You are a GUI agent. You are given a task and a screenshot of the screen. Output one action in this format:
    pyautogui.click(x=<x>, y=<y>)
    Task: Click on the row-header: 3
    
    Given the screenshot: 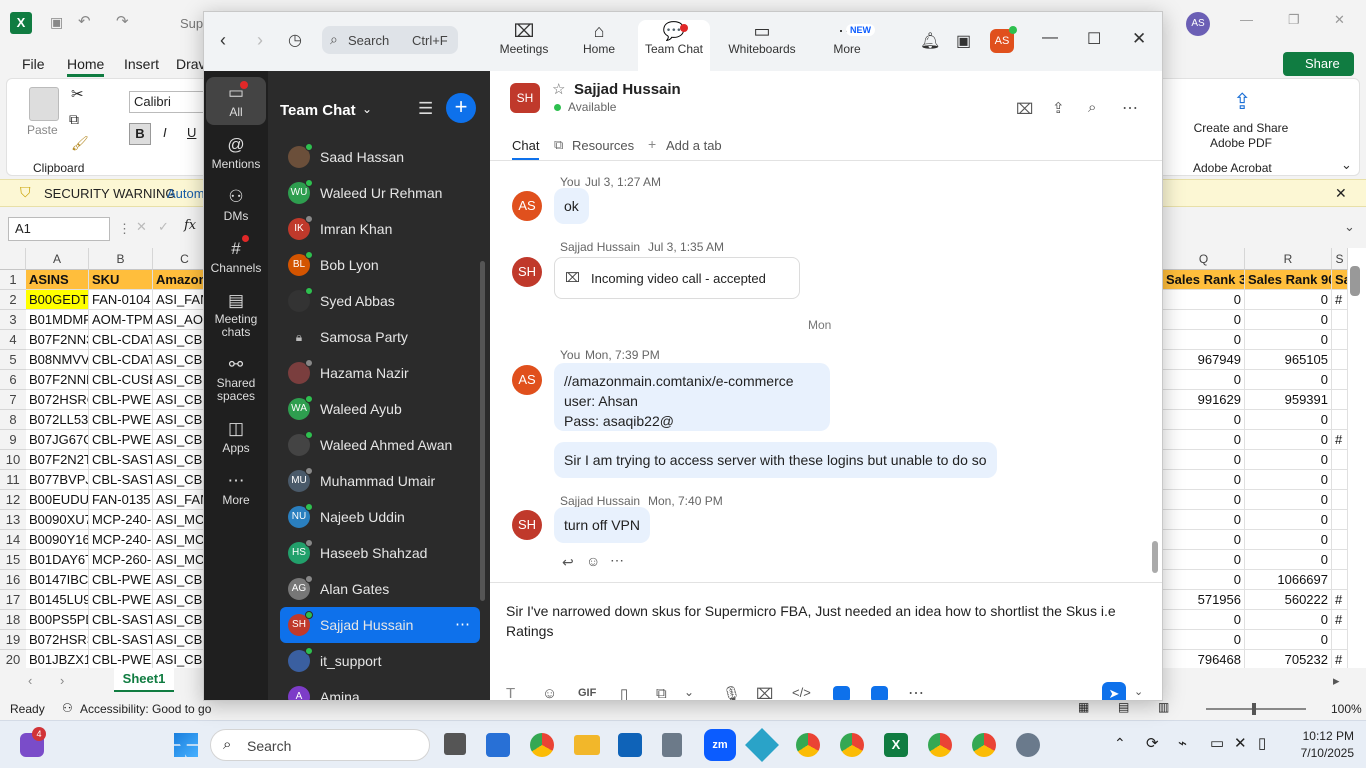 What is the action you would take?
    pyautogui.click(x=13, y=320)
    